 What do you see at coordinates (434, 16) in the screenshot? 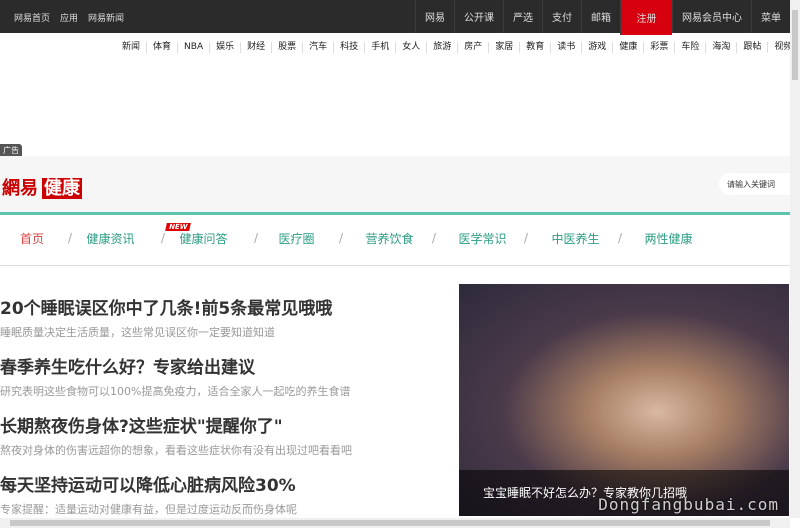
I see `app-button: 网易` at bounding box center [434, 16].